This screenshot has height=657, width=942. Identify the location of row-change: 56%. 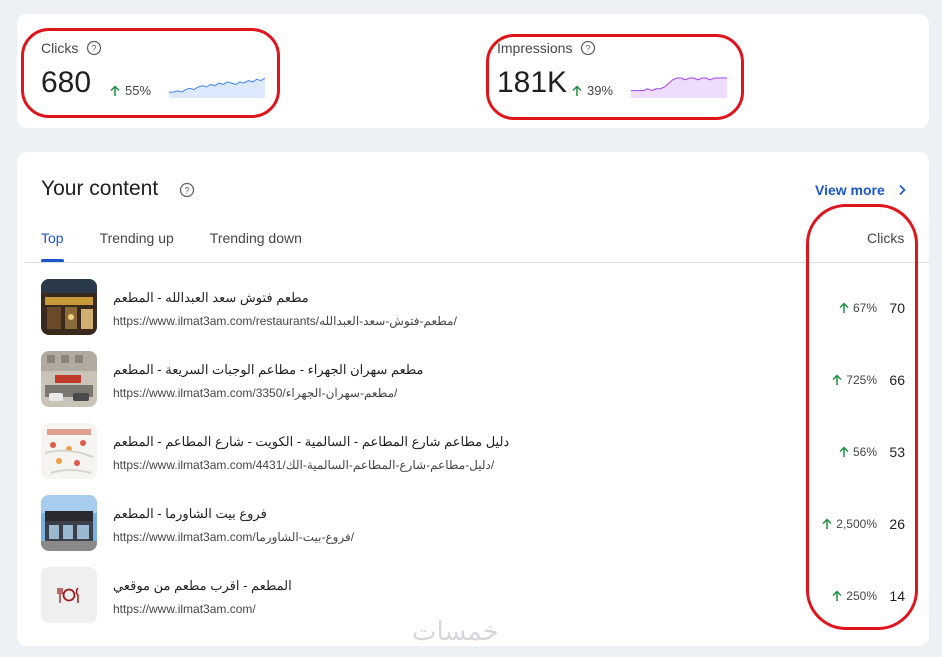
(857, 452).